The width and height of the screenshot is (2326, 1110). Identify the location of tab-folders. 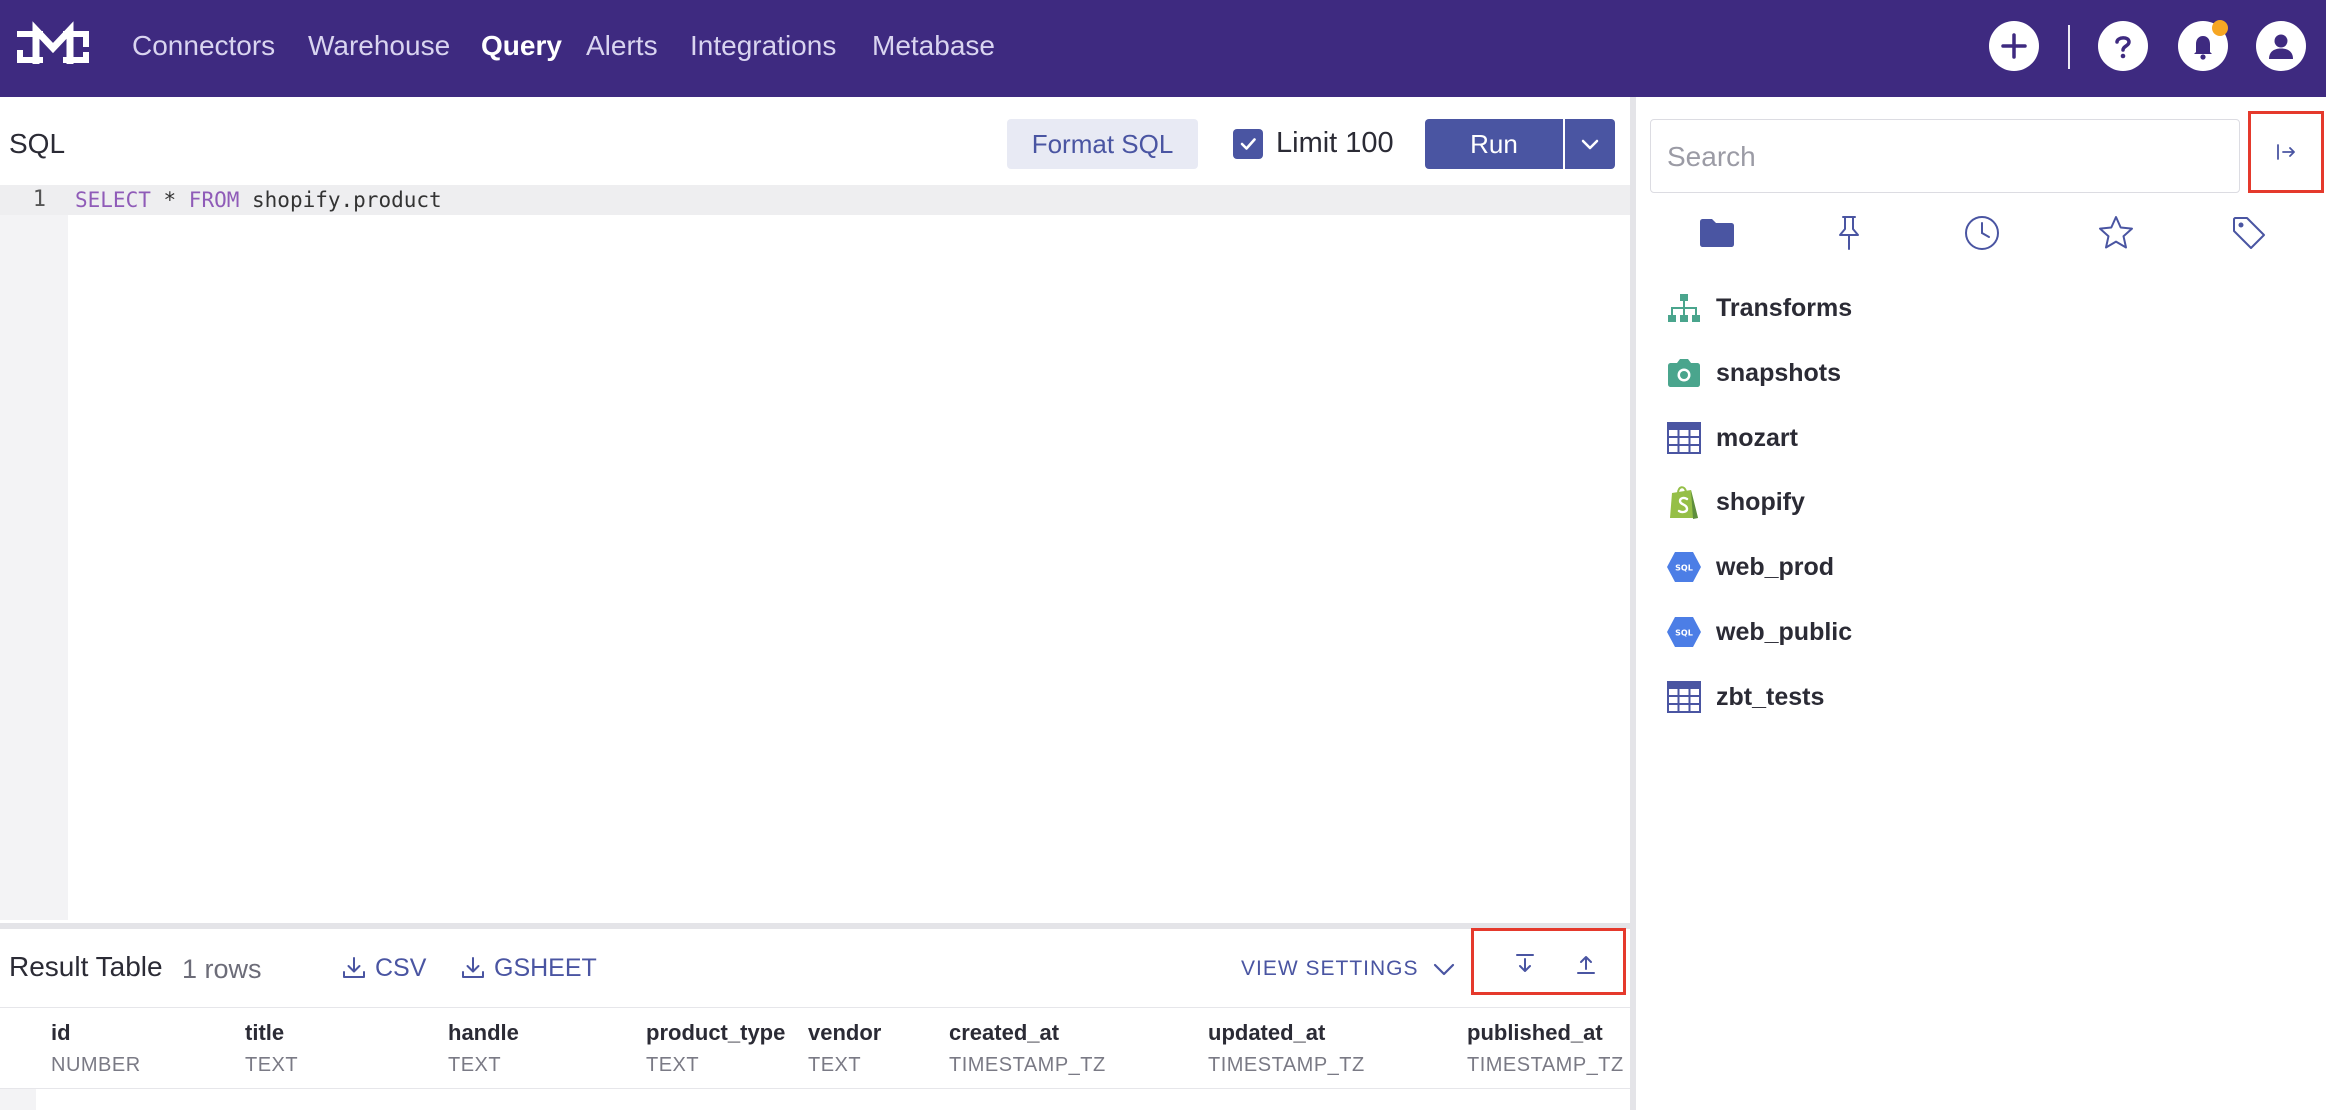
(1717, 233).